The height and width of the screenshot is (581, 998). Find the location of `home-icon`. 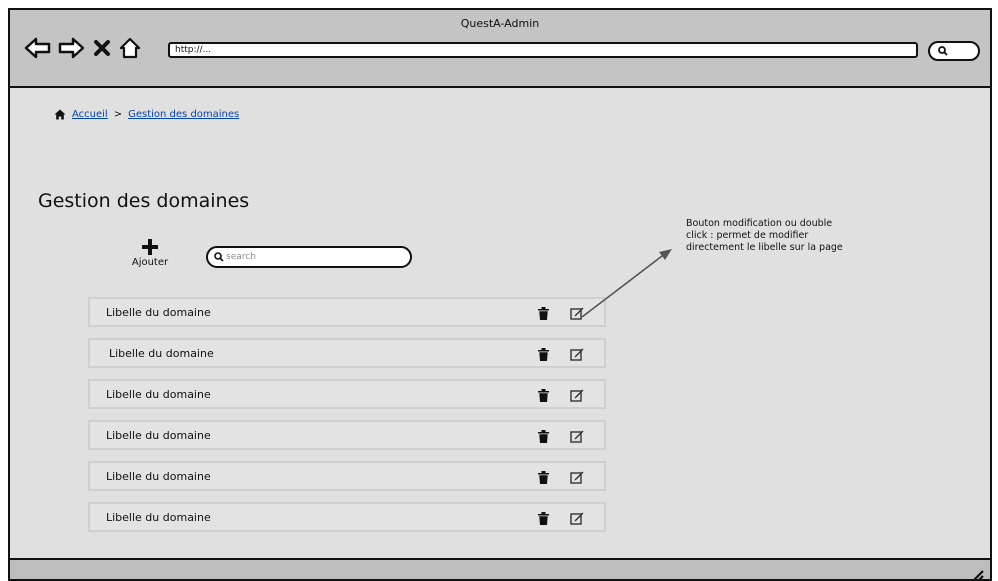

home-icon is located at coordinates (60, 114).